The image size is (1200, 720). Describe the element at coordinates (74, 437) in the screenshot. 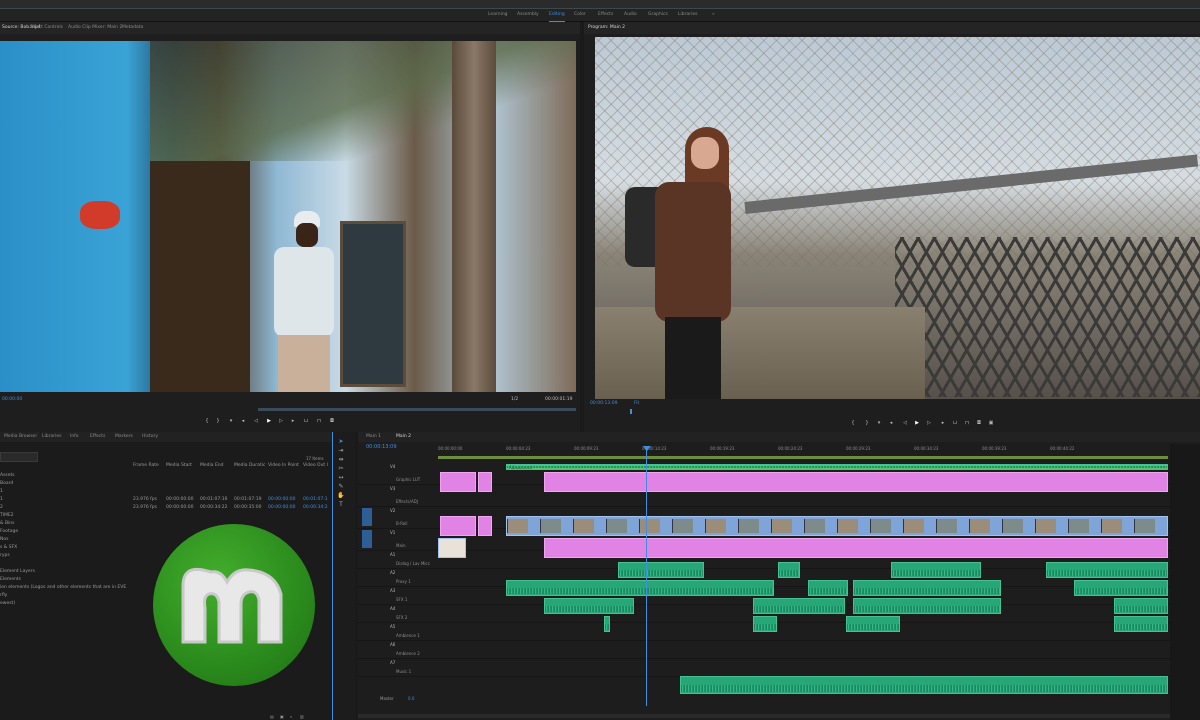

I see `tab-info: Info` at that location.